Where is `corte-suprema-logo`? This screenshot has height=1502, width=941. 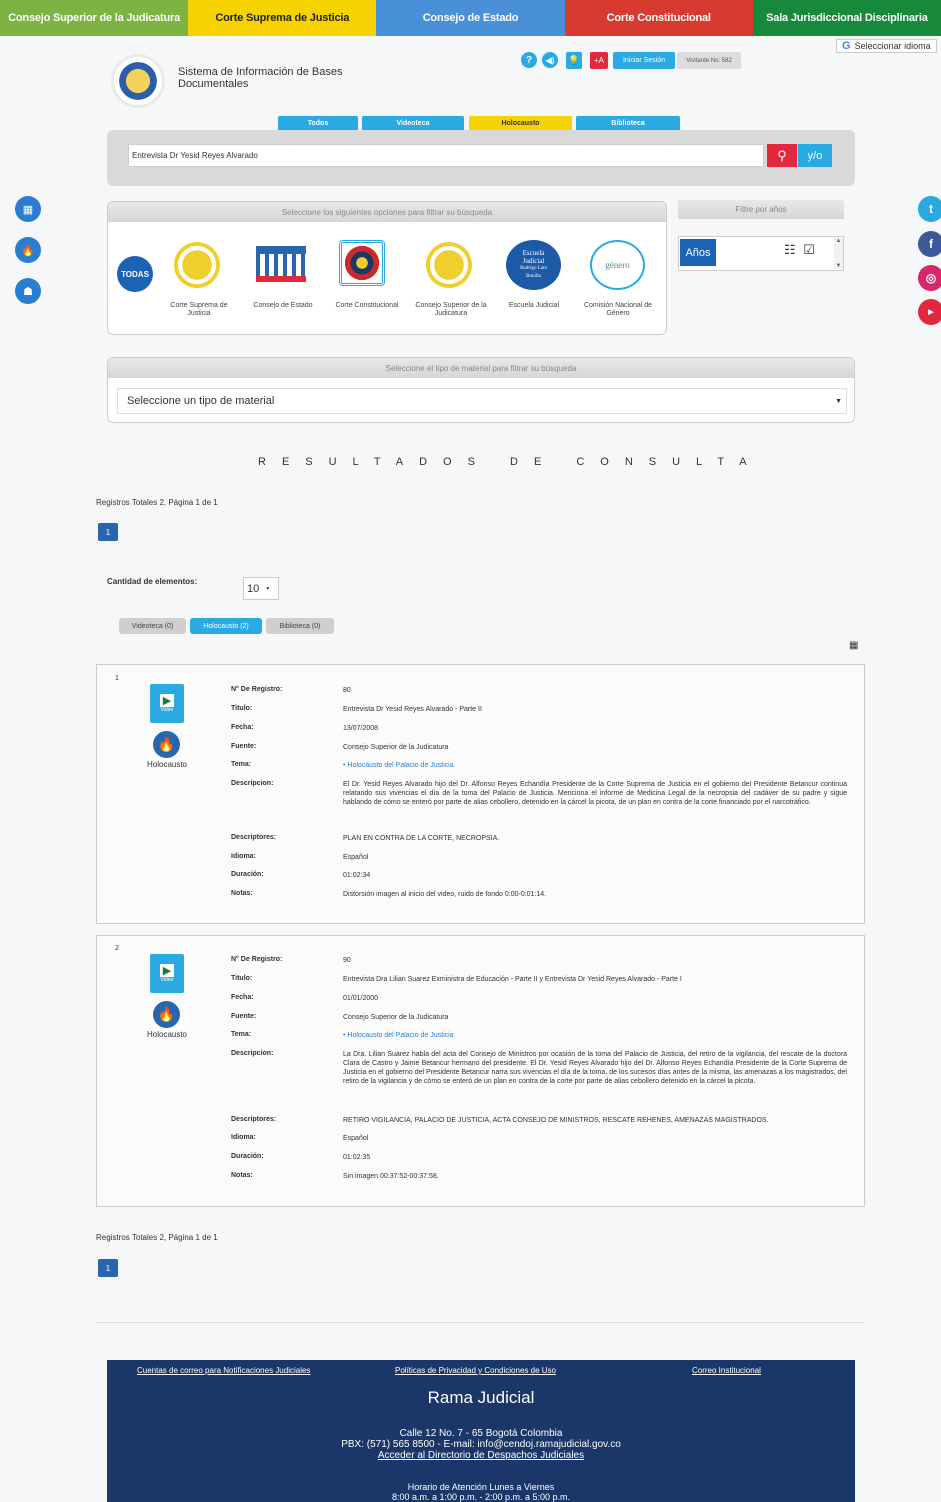 corte-suprema-logo is located at coordinates (197, 265).